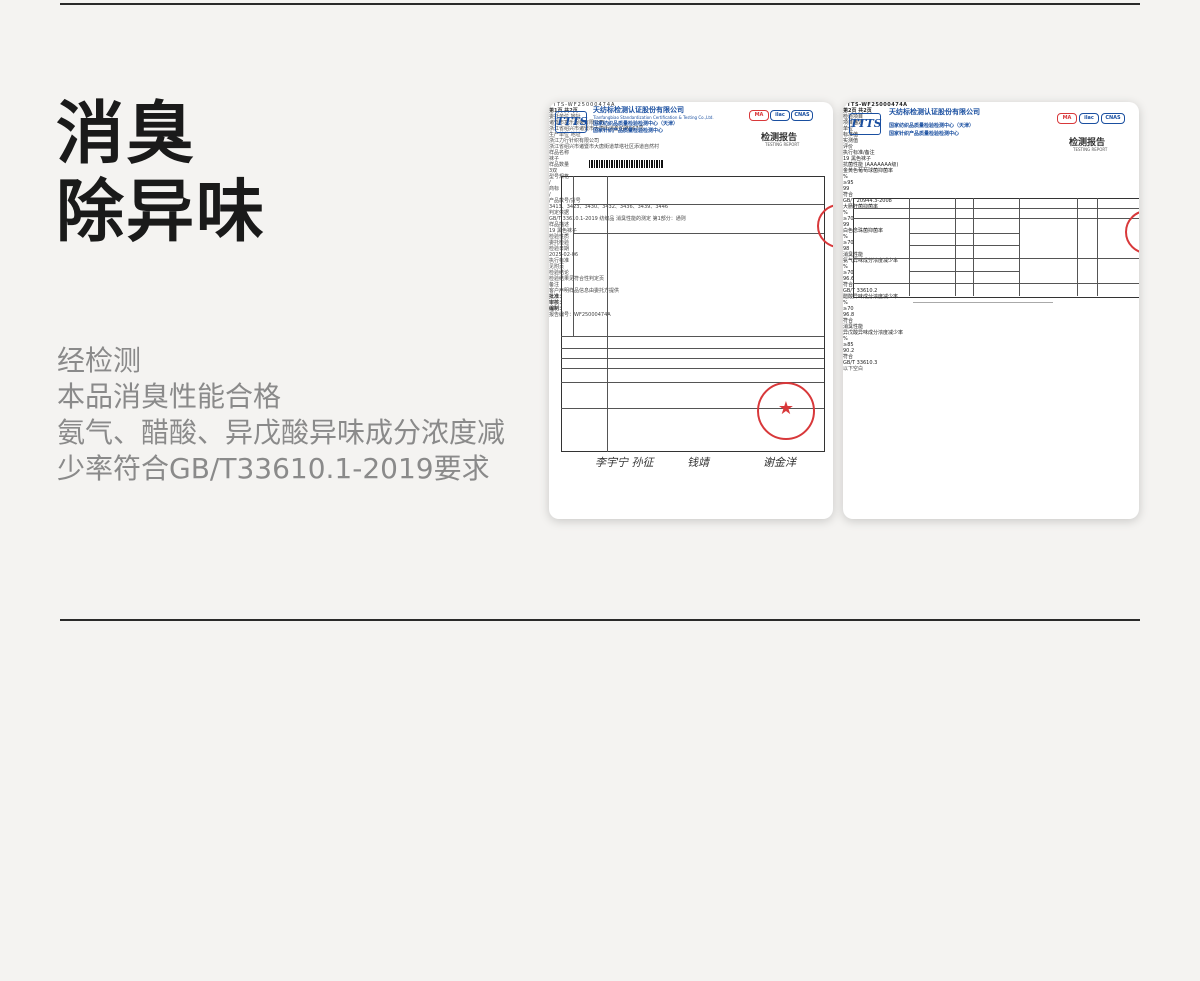 The width and height of the screenshot is (1200, 981). Describe the element at coordinates (698, 462) in the screenshot. I see `signature-review: 钱靖` at that location.